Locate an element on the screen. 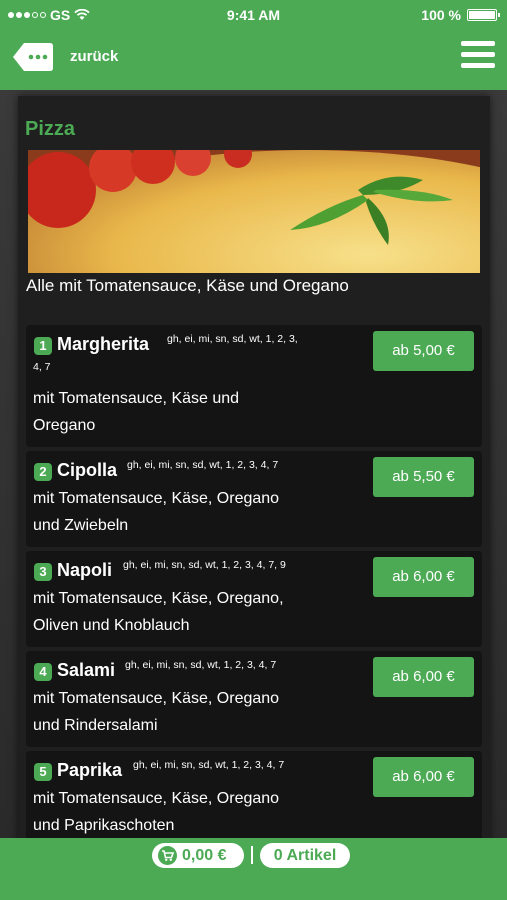 Image resolution: width=507 pixels, height=900 pixels. item-number: 5 is located at coordinates (43, 772).